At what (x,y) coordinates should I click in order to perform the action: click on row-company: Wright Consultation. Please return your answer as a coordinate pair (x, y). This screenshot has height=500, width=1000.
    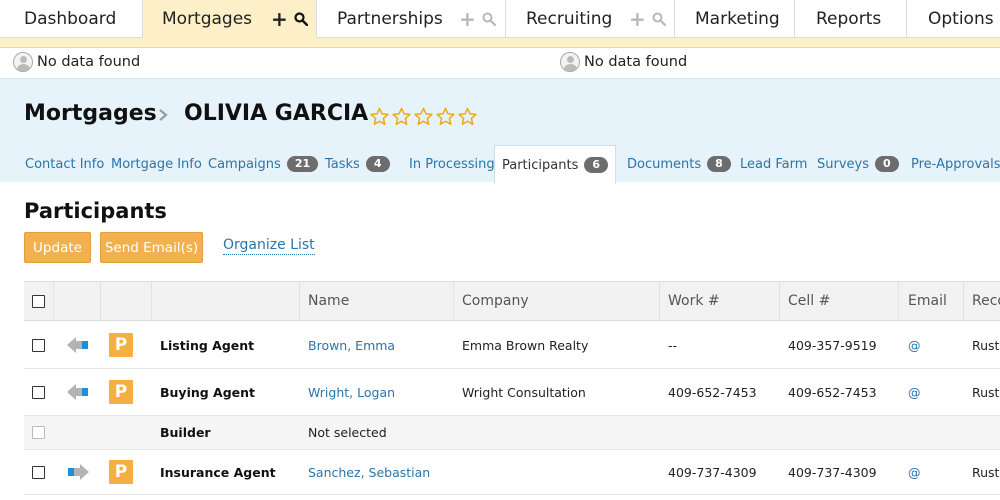
    Looking at the image, I should click on (524, 392).